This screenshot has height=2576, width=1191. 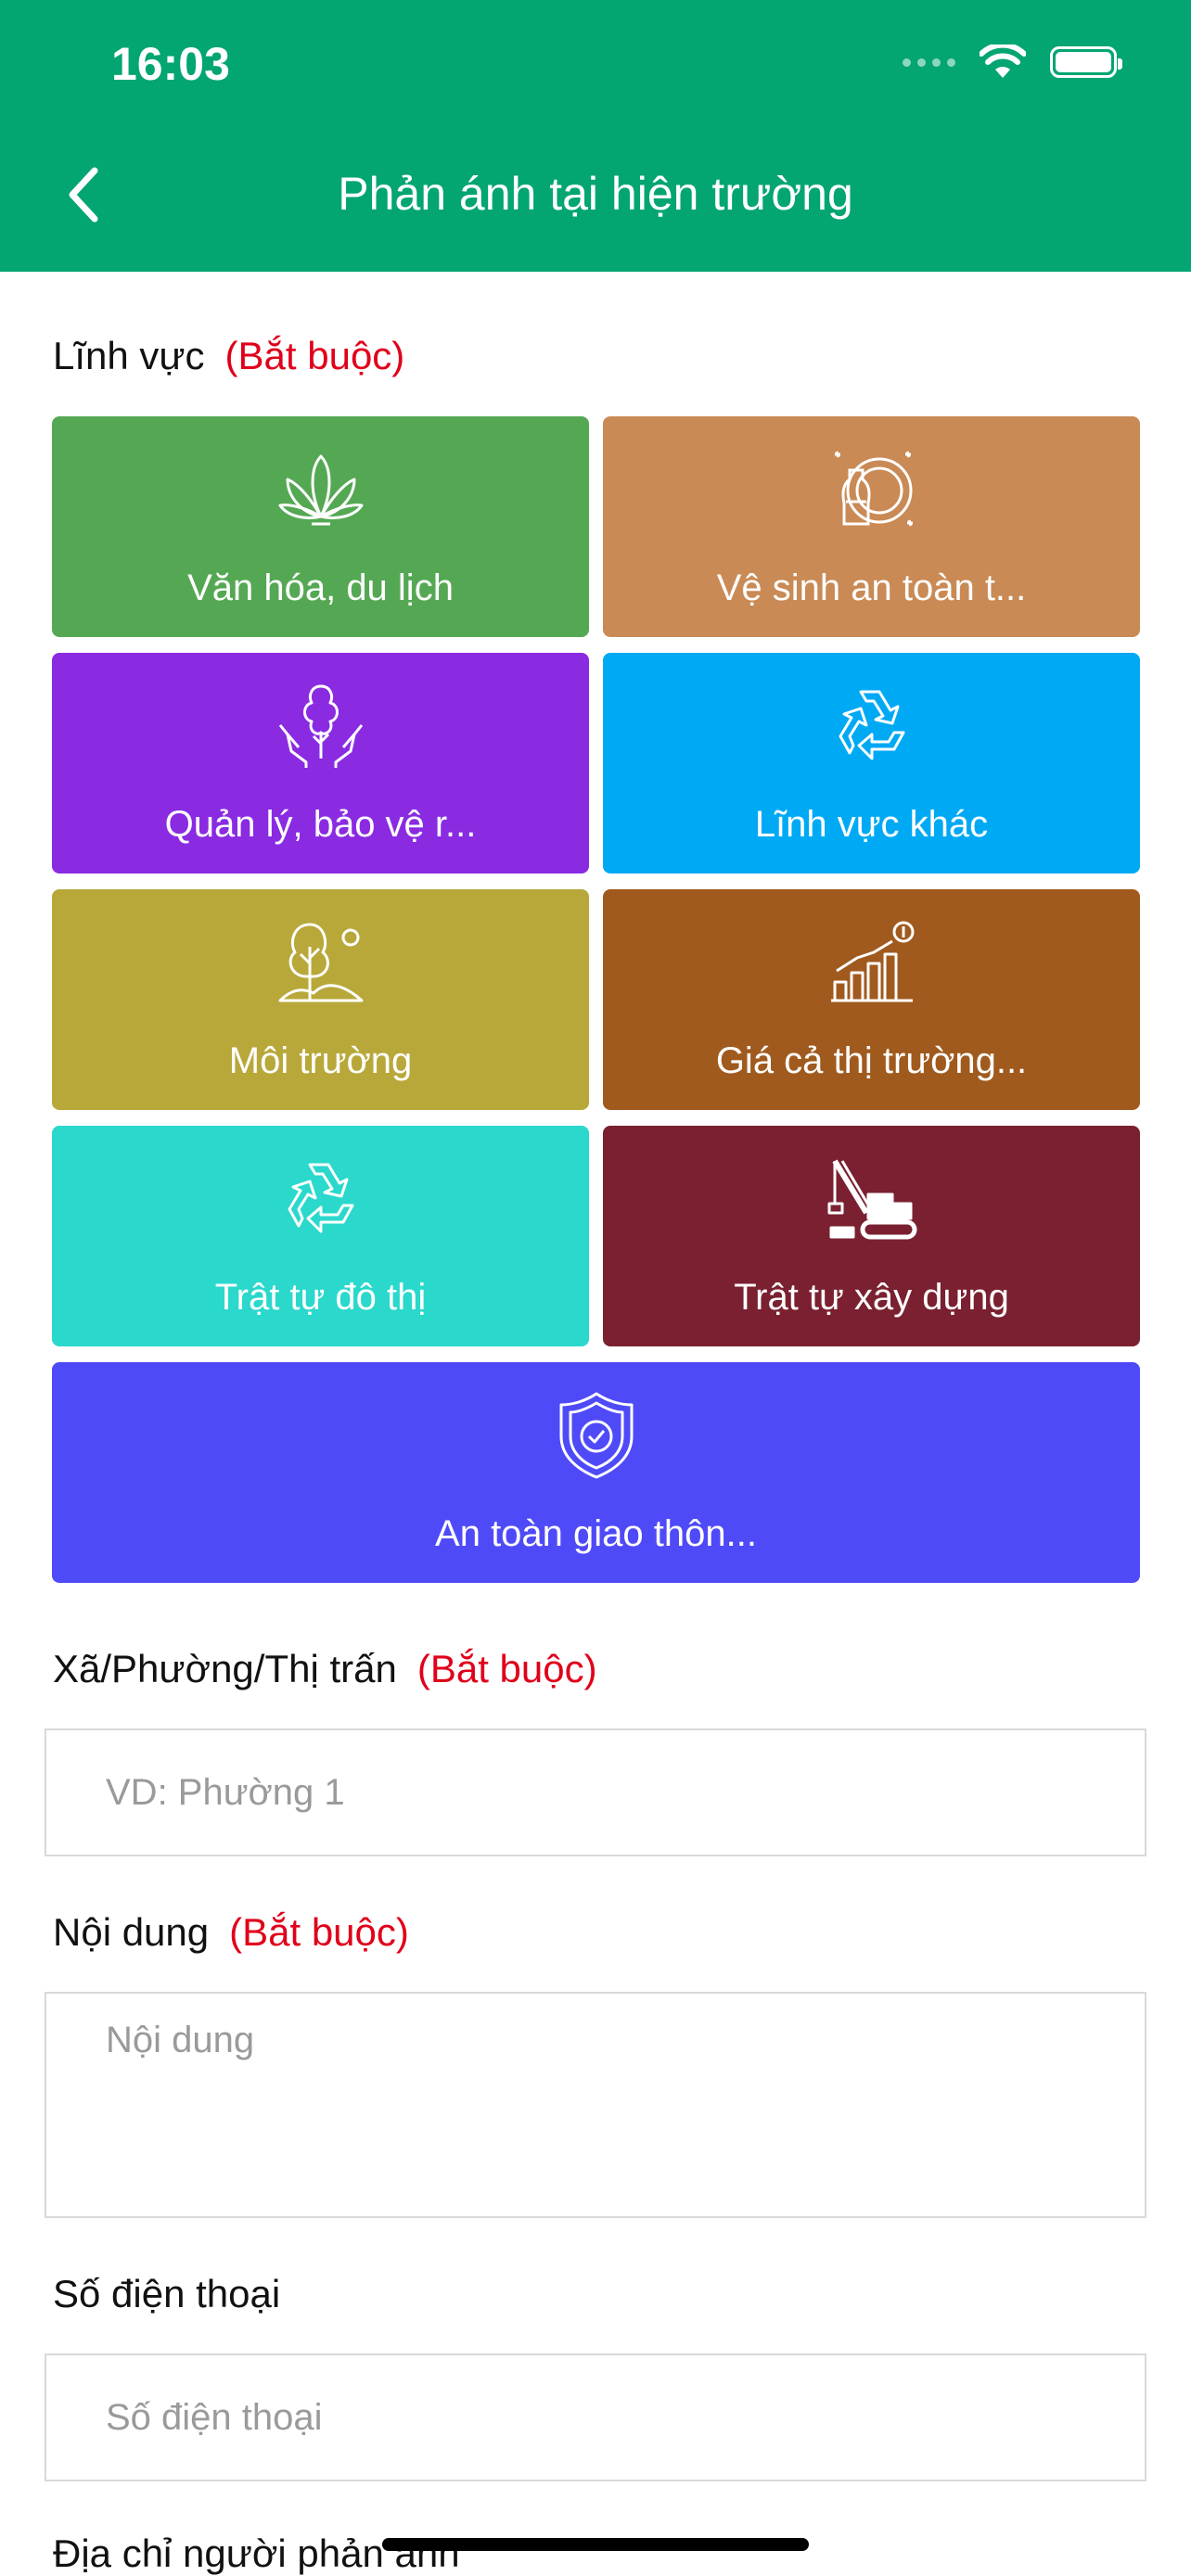 What do you see at coordinates (321, 1297) in the screenshot?
I see `tile-label: Trật tự đô thị` at bounding box center [321, 1297].